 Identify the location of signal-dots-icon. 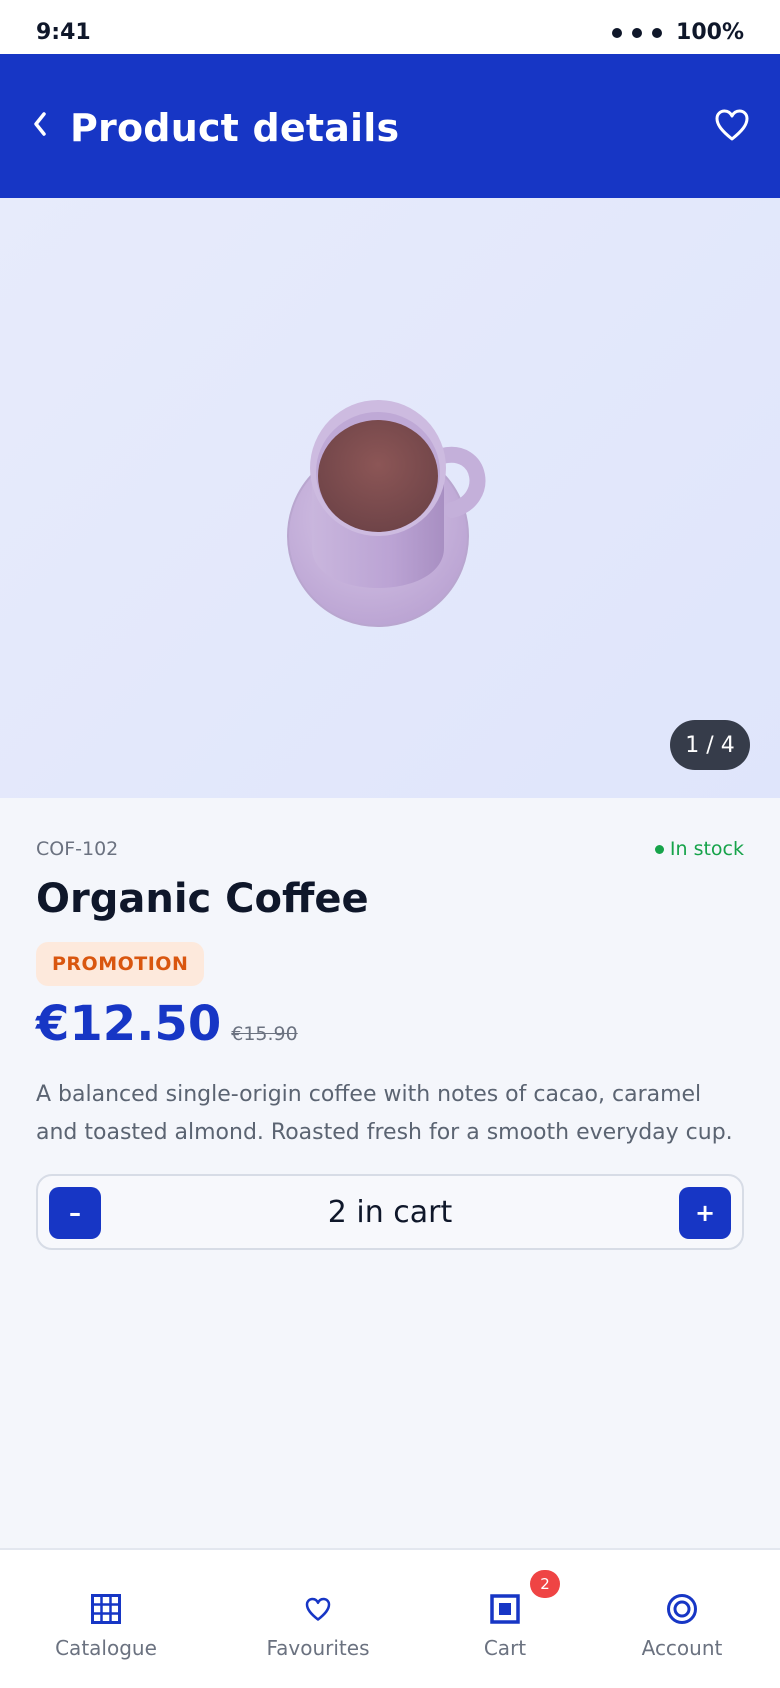
(637, 32).